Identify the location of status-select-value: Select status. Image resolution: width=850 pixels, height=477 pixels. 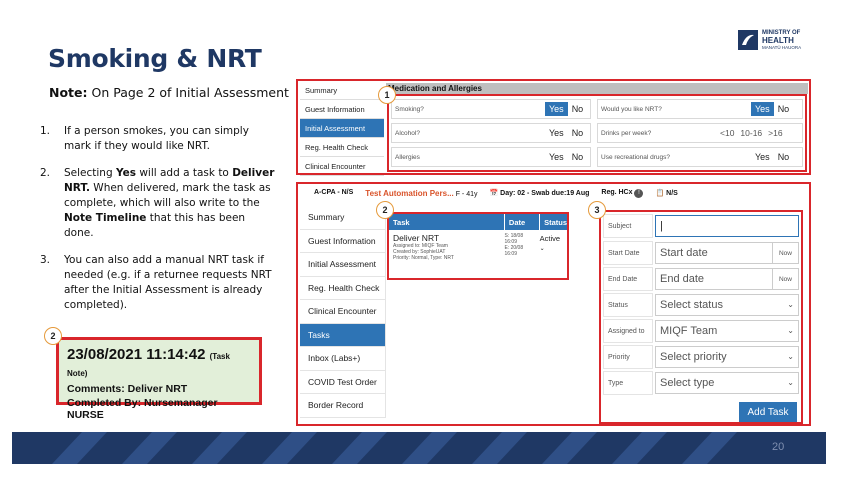
(691, 305).